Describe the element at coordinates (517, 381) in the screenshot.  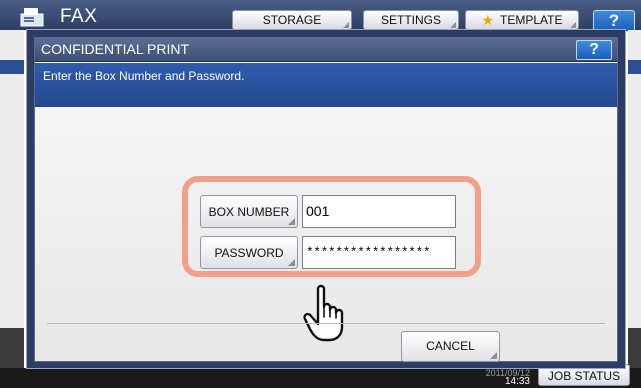
I see `clock-time: 14:33` at that location.